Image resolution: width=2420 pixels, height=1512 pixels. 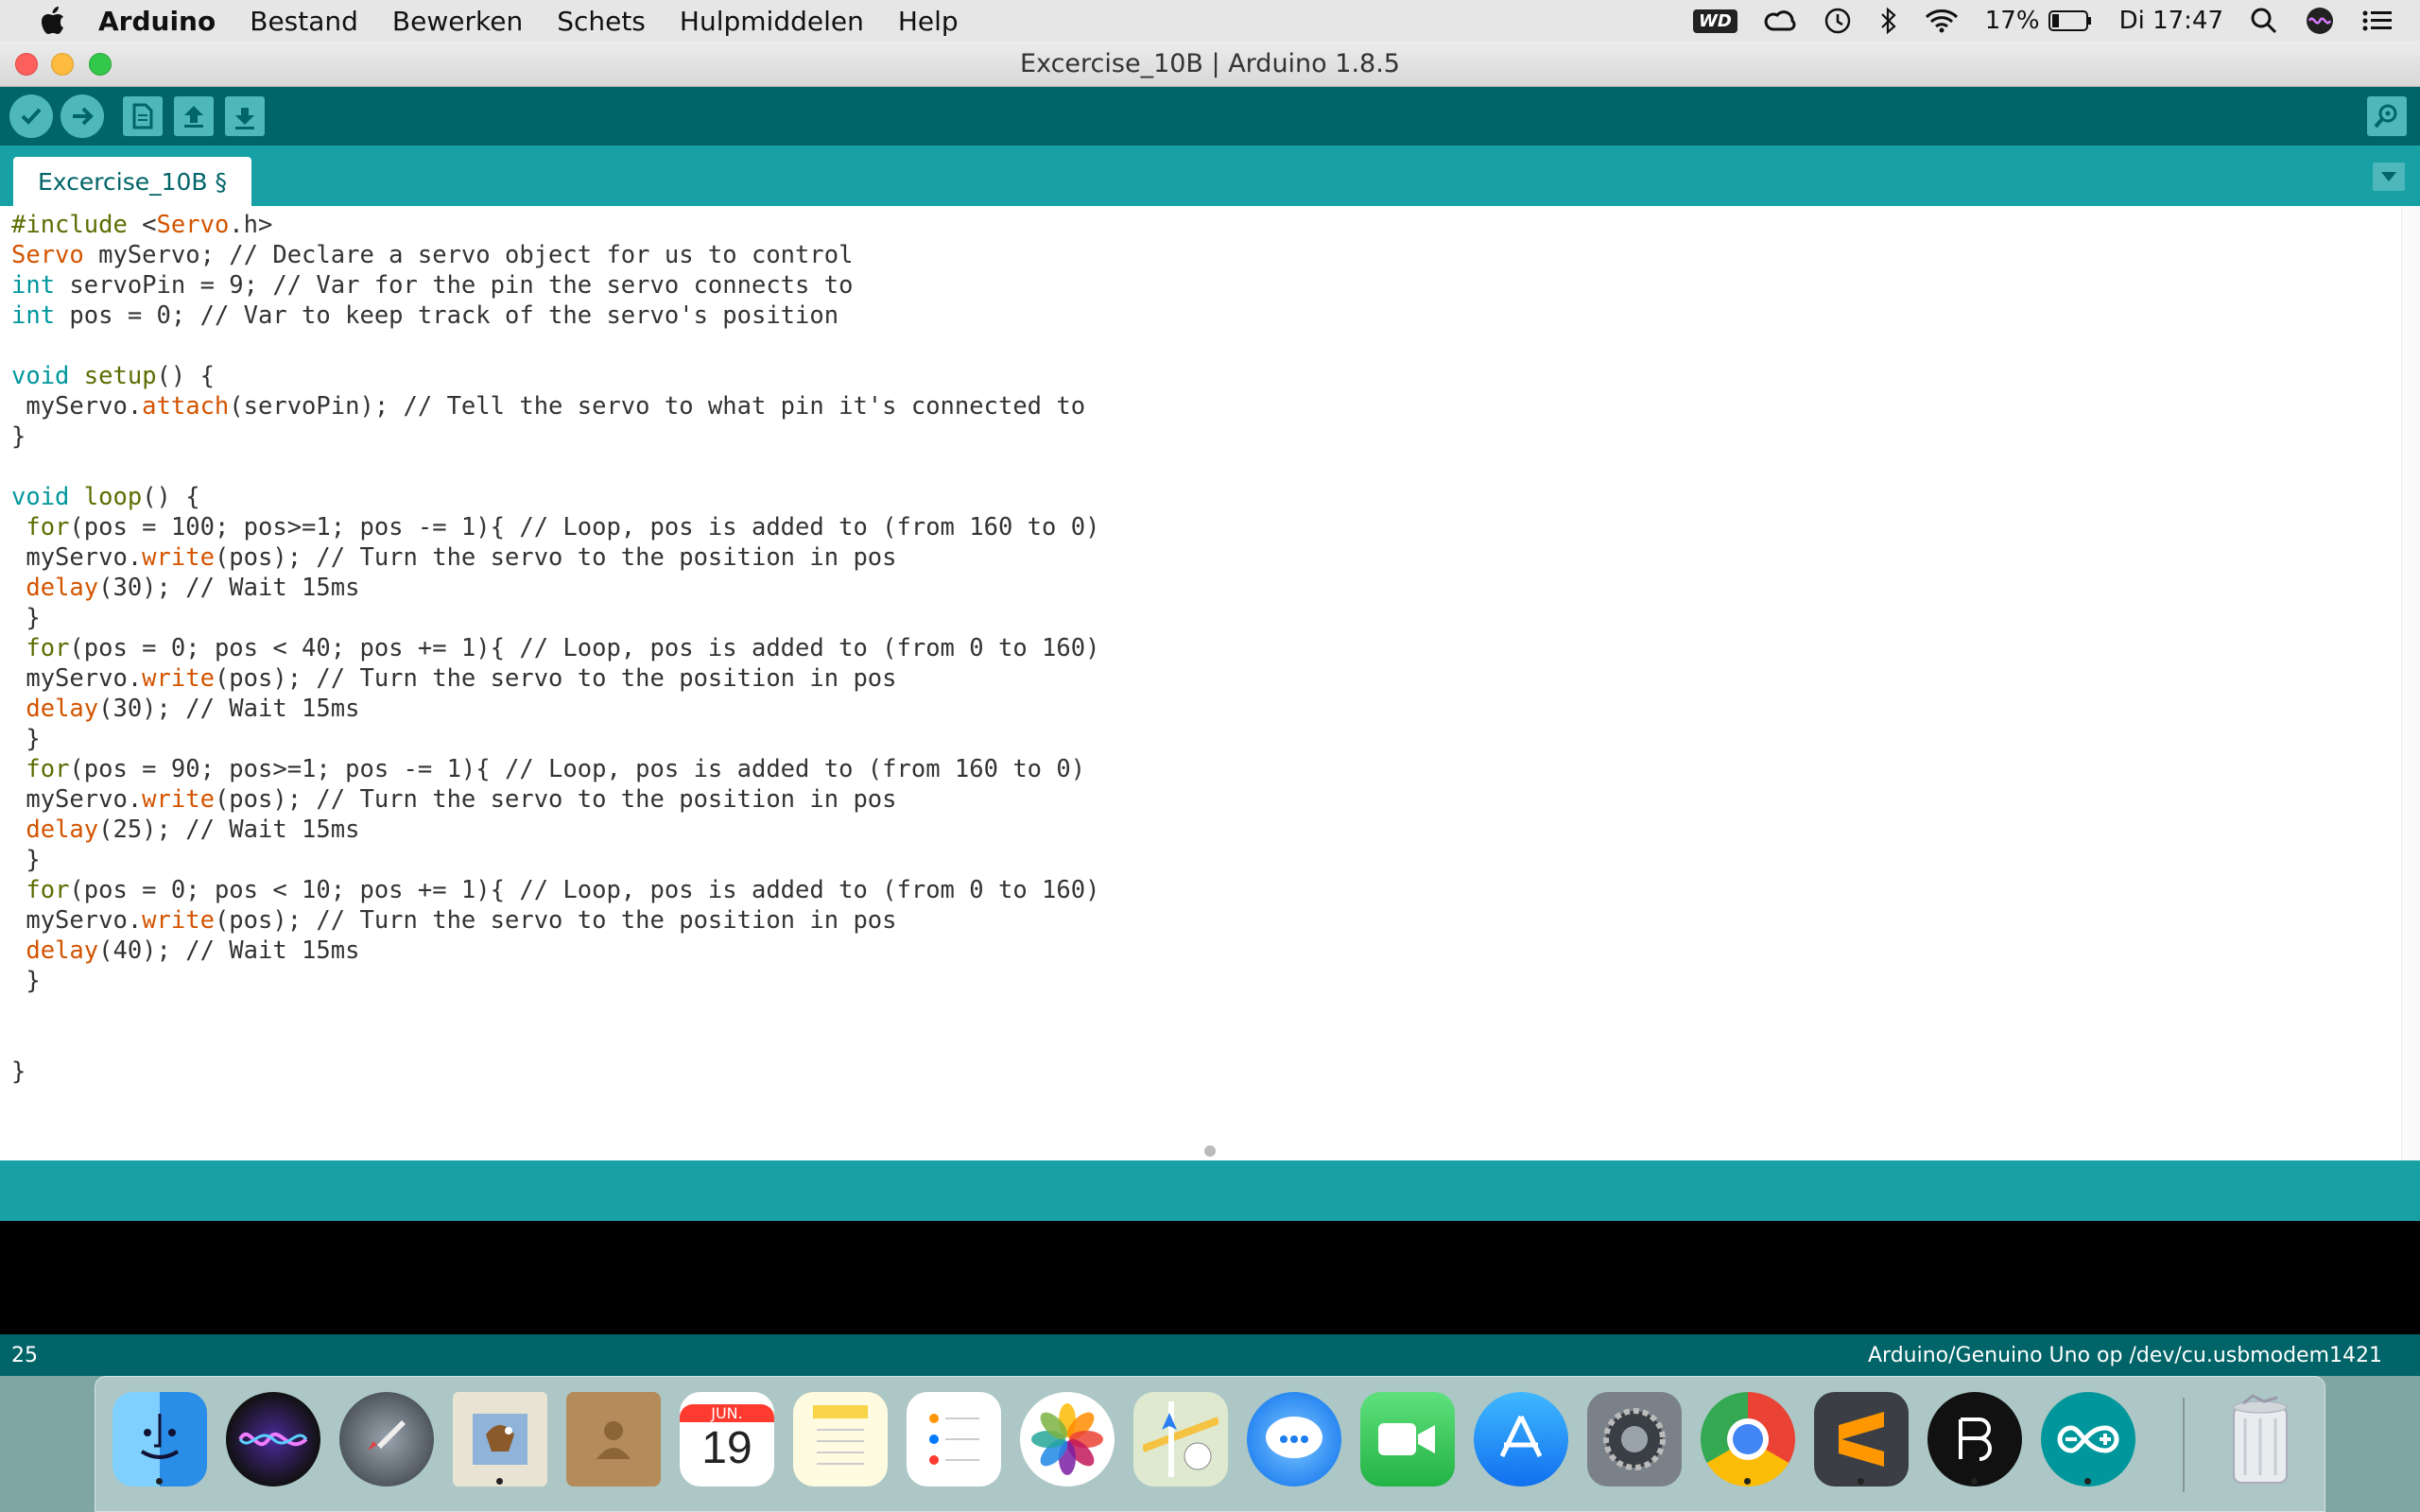 I want to click on serial-monitor-button, so click(x=2387, y=116).